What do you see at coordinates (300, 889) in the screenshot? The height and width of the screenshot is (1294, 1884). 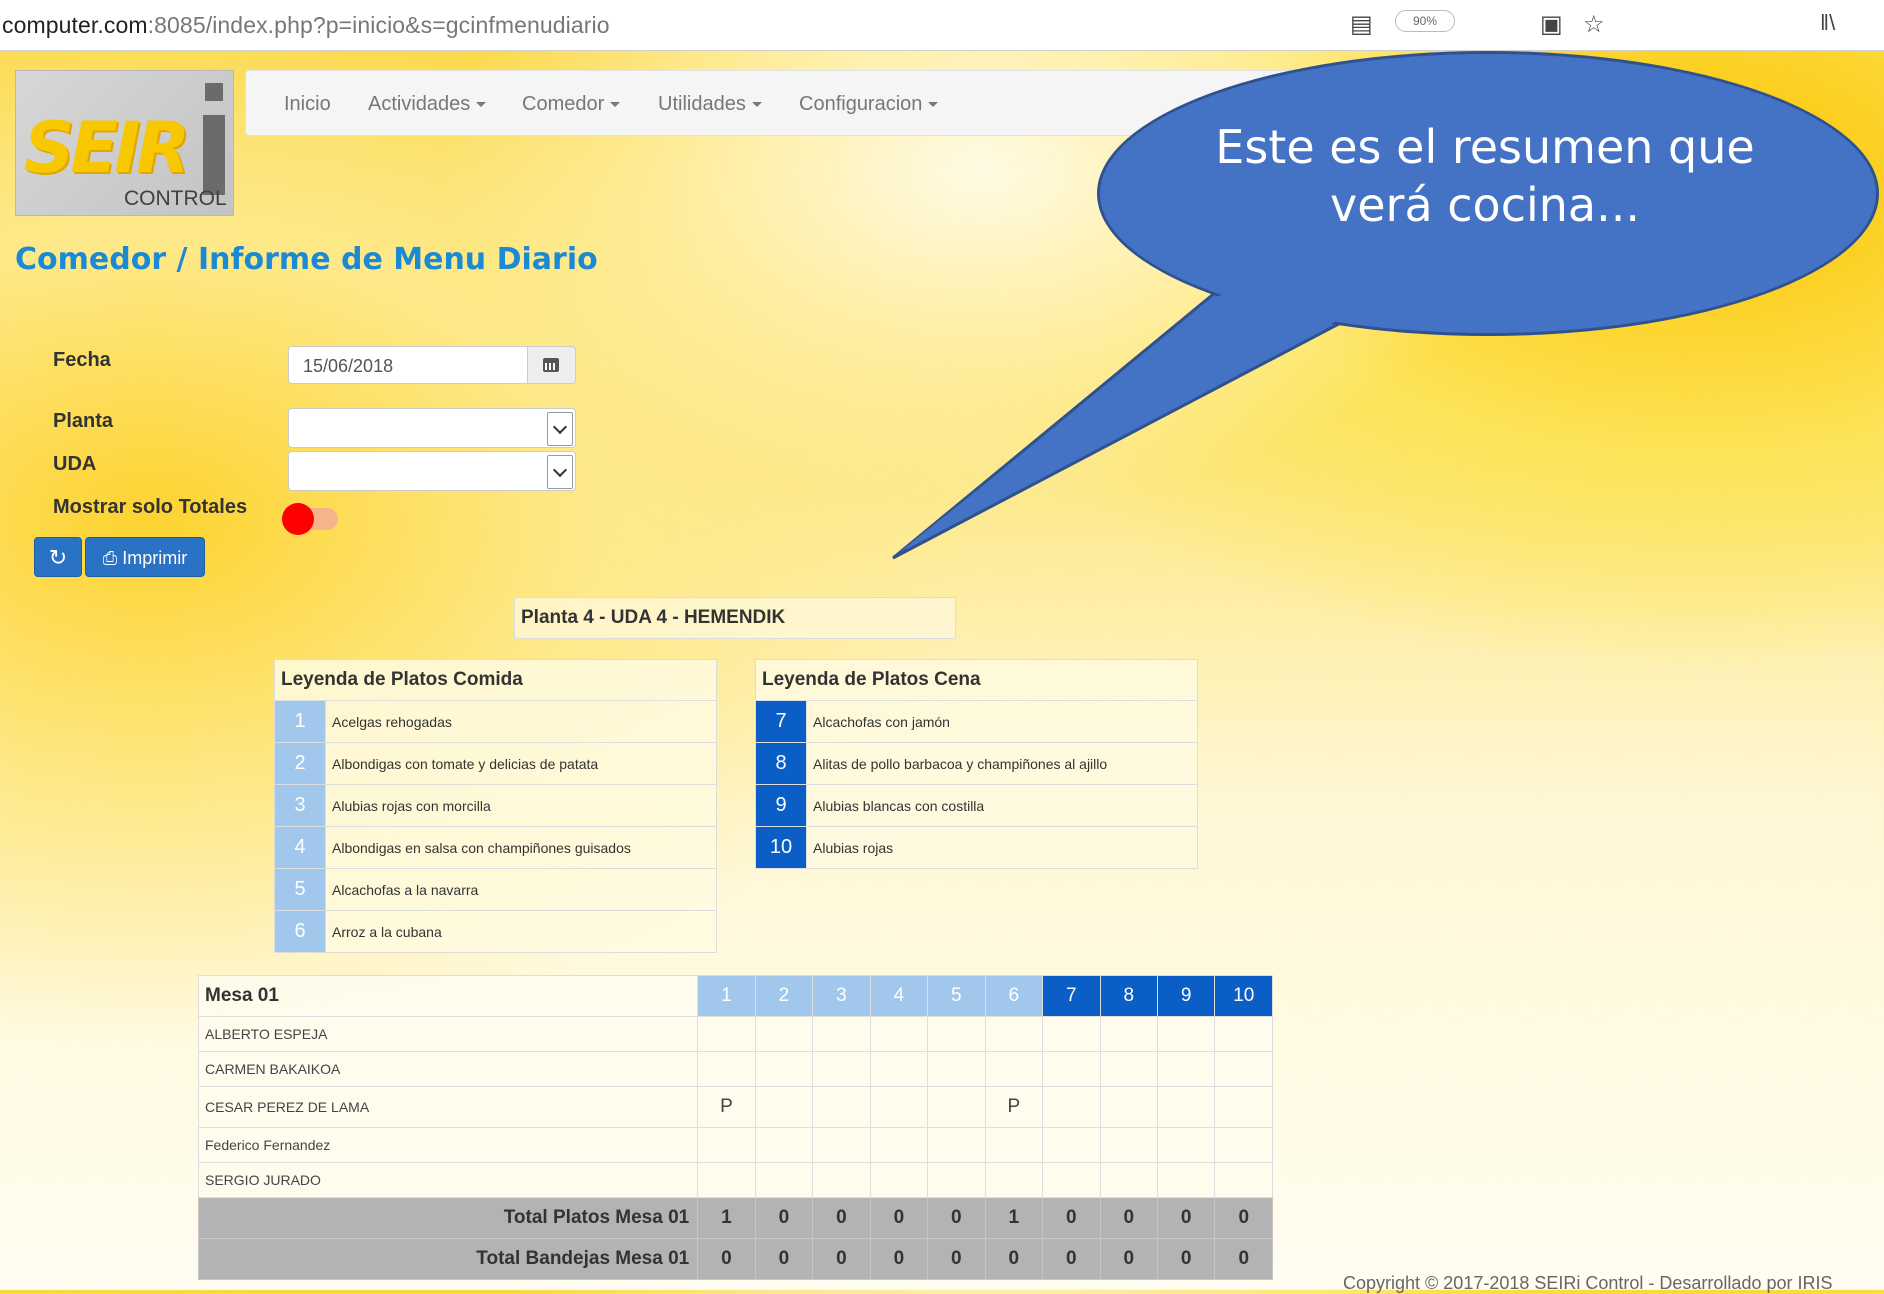 I see `dish-number: 5` at bounding box center [300, 889].